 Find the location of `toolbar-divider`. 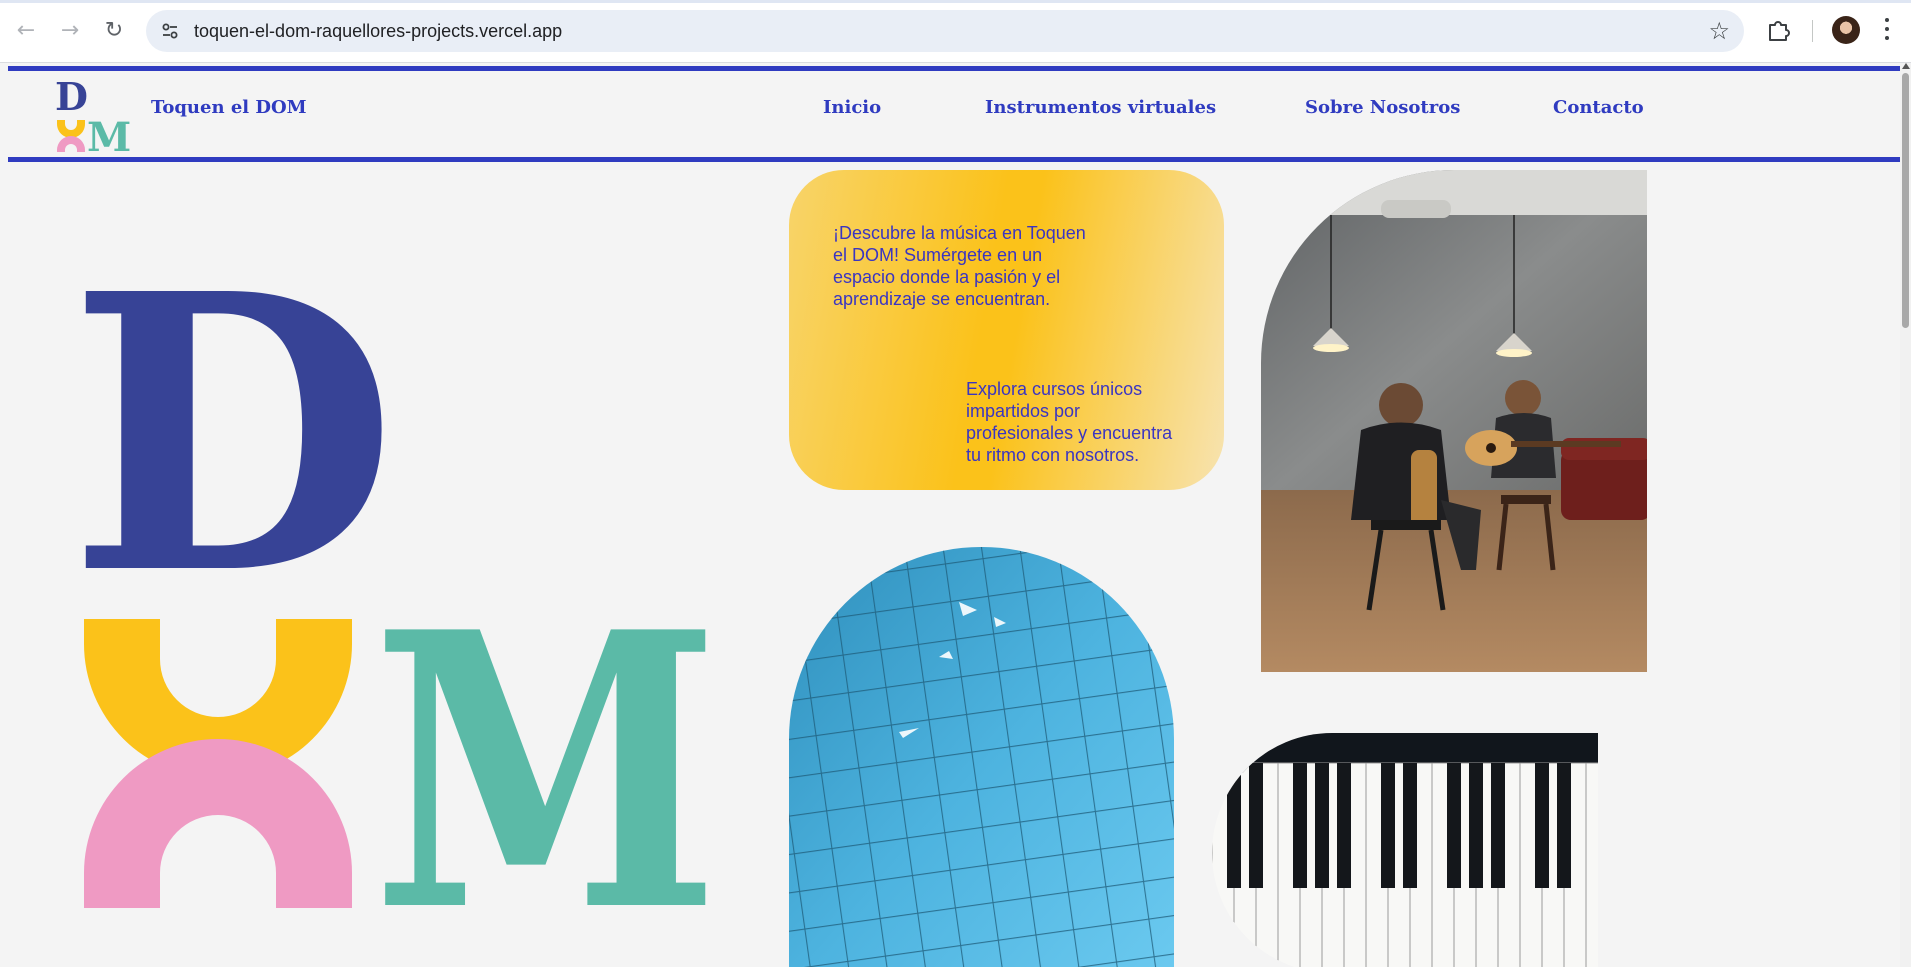

toolbar-divider is located at coordinates (1812, 31).